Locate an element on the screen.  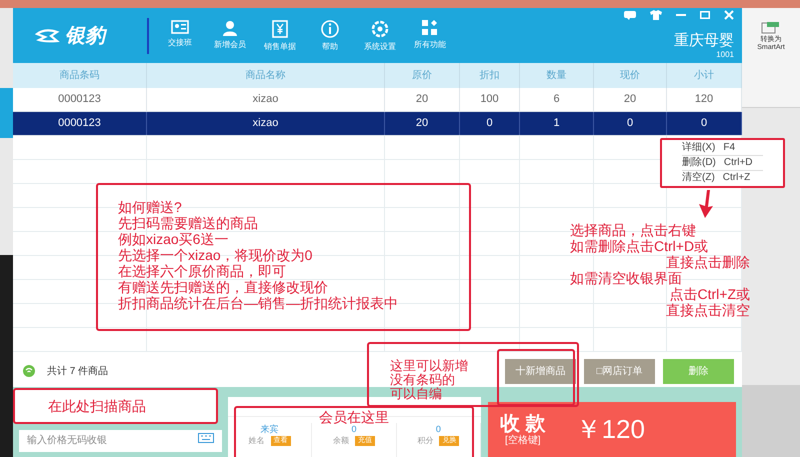
keyboard-icon is located at coordinates (206, 438).